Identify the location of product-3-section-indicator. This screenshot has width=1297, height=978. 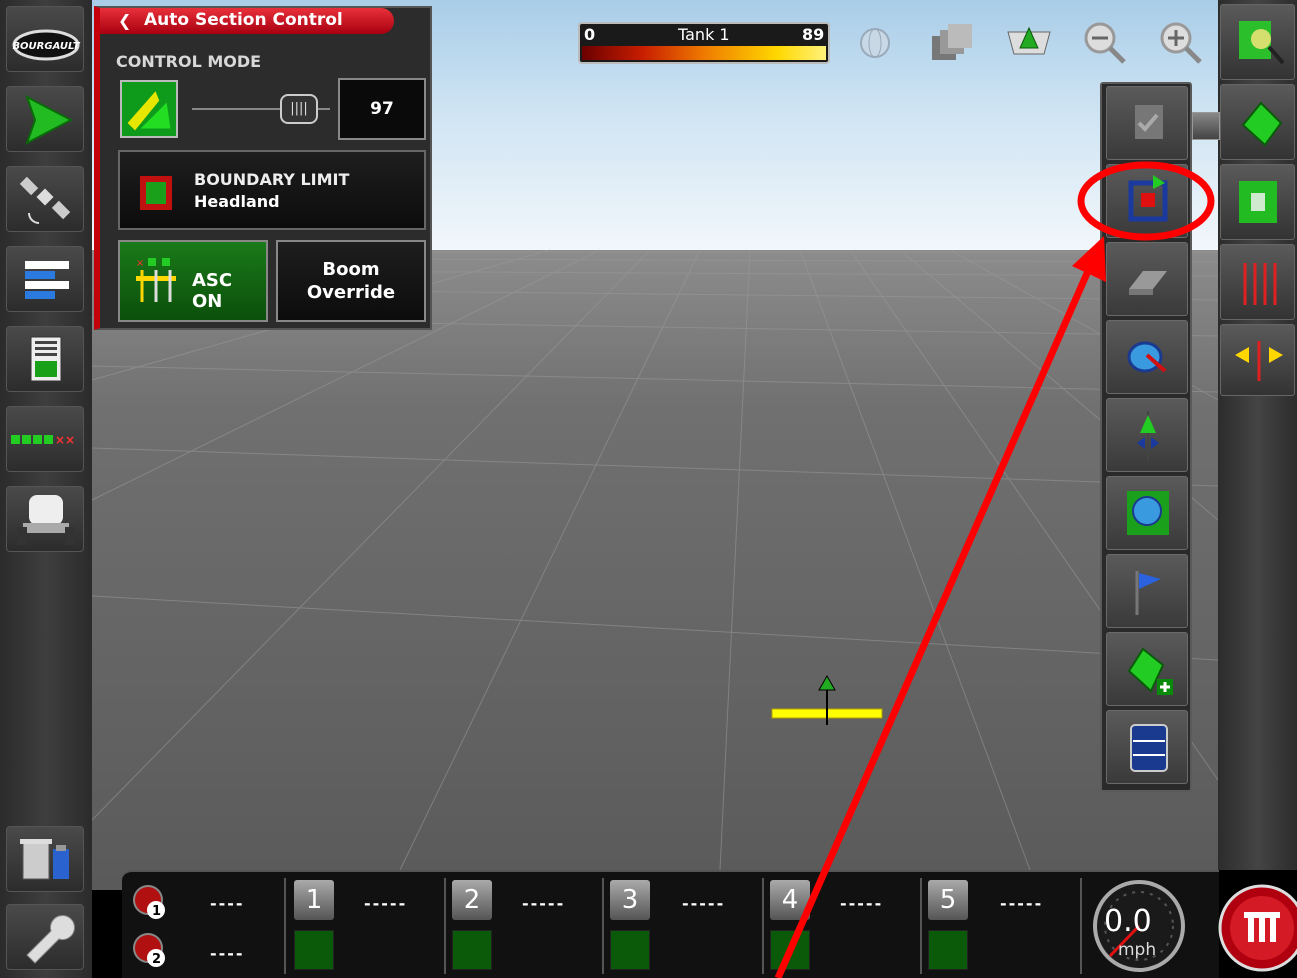
(630, 950).